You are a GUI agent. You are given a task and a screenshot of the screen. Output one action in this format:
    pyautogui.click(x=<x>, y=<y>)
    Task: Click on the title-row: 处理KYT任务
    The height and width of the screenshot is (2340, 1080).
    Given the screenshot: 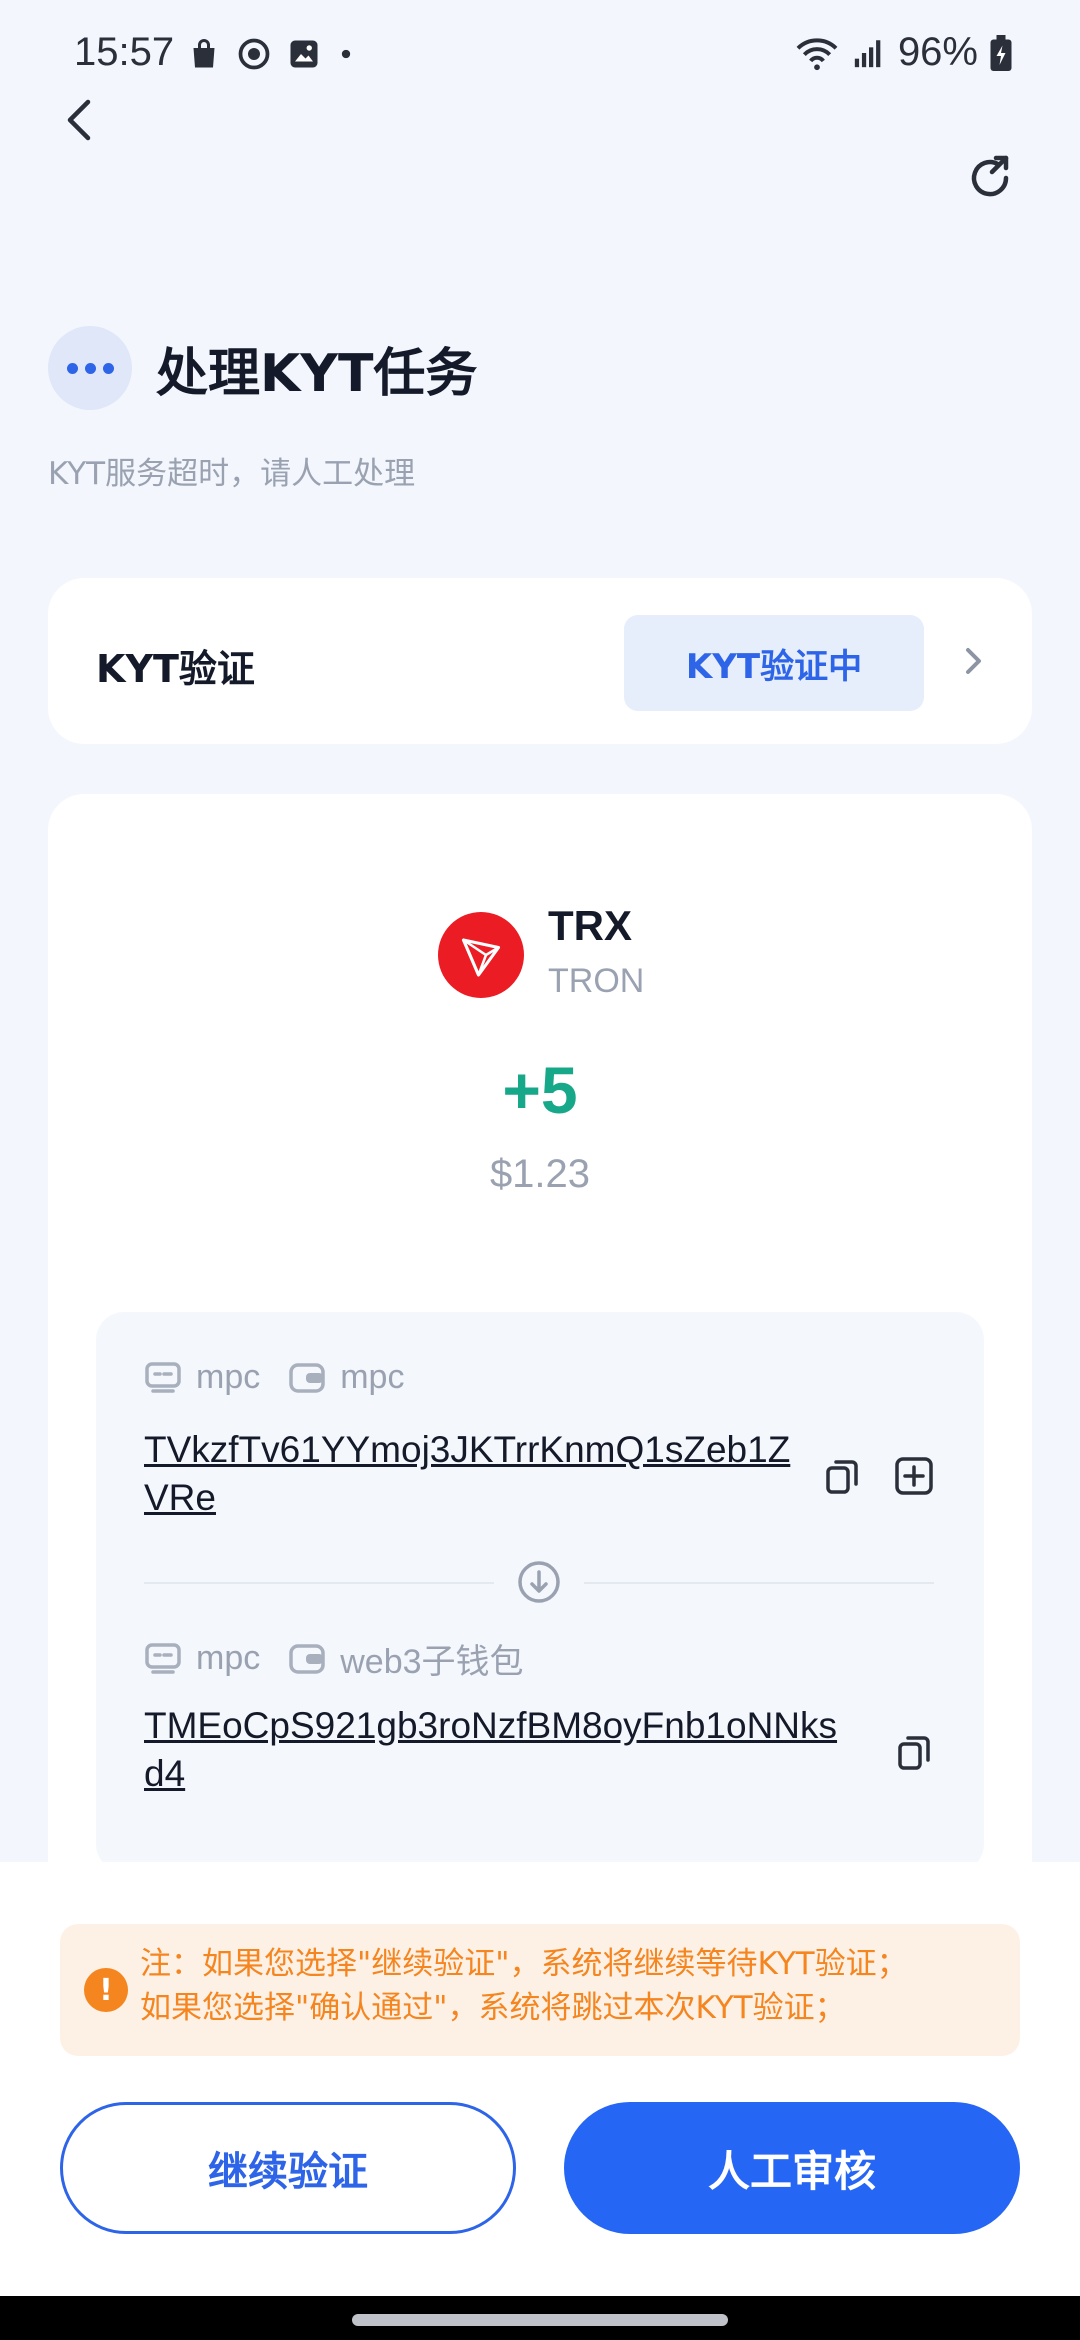 What is the action you would take?
    pyautogui.click(x=262, y=368)
    